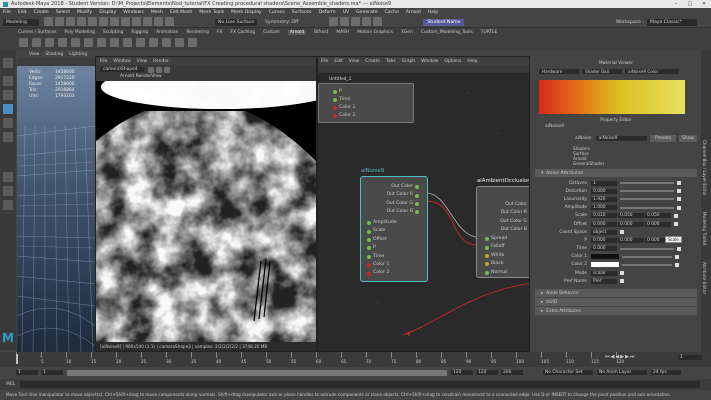 The width and height of the screenshot is (711, 400). Describe the element at coordinates (602, 71) in the screenshot. I see `shape-dropdown: Shader Ball` at that location.